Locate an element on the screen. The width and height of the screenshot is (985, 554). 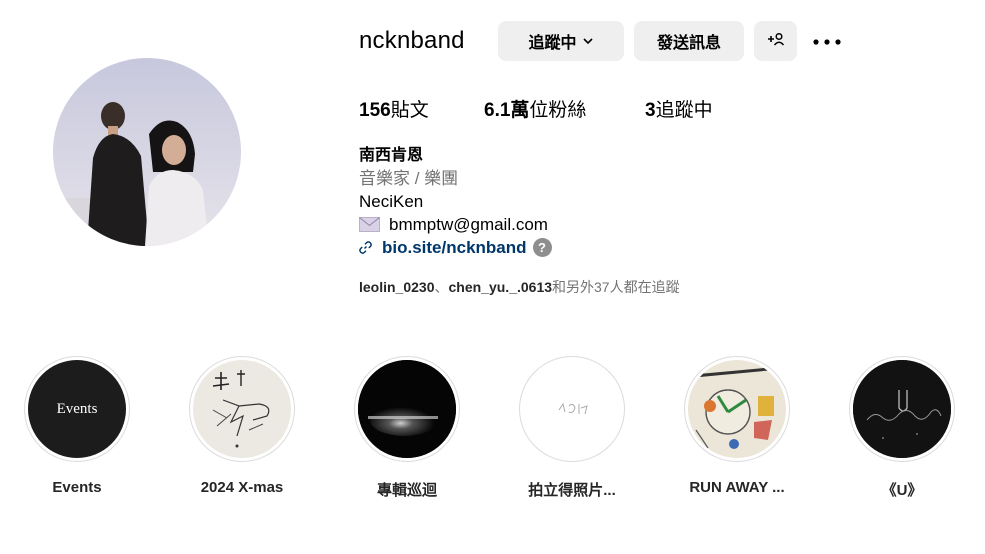
link-icon is located at coordinates (365, 247).